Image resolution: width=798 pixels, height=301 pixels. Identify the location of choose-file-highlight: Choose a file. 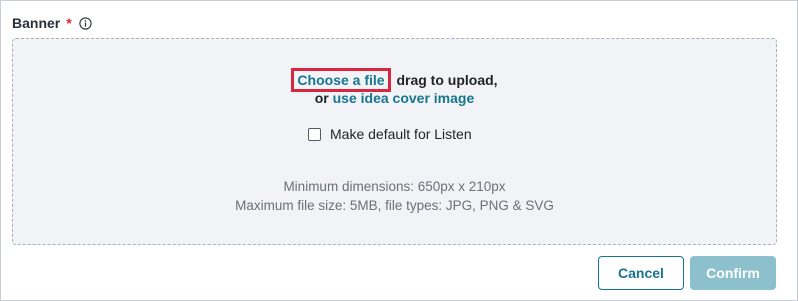
(341, 80).